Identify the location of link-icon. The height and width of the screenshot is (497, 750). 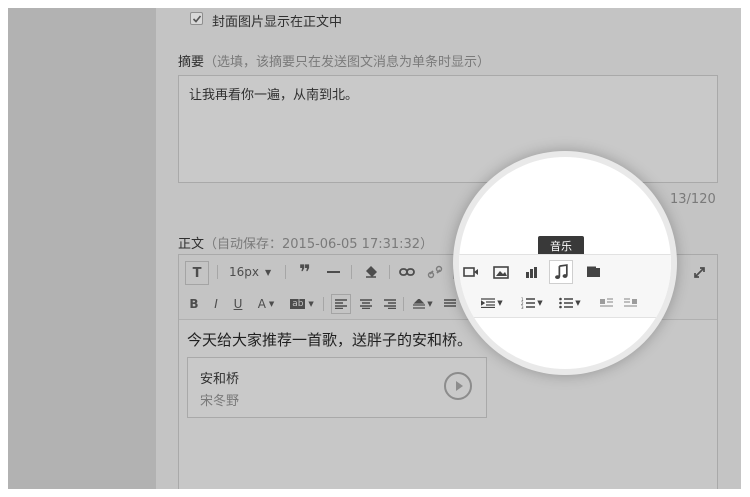
(407, 272).